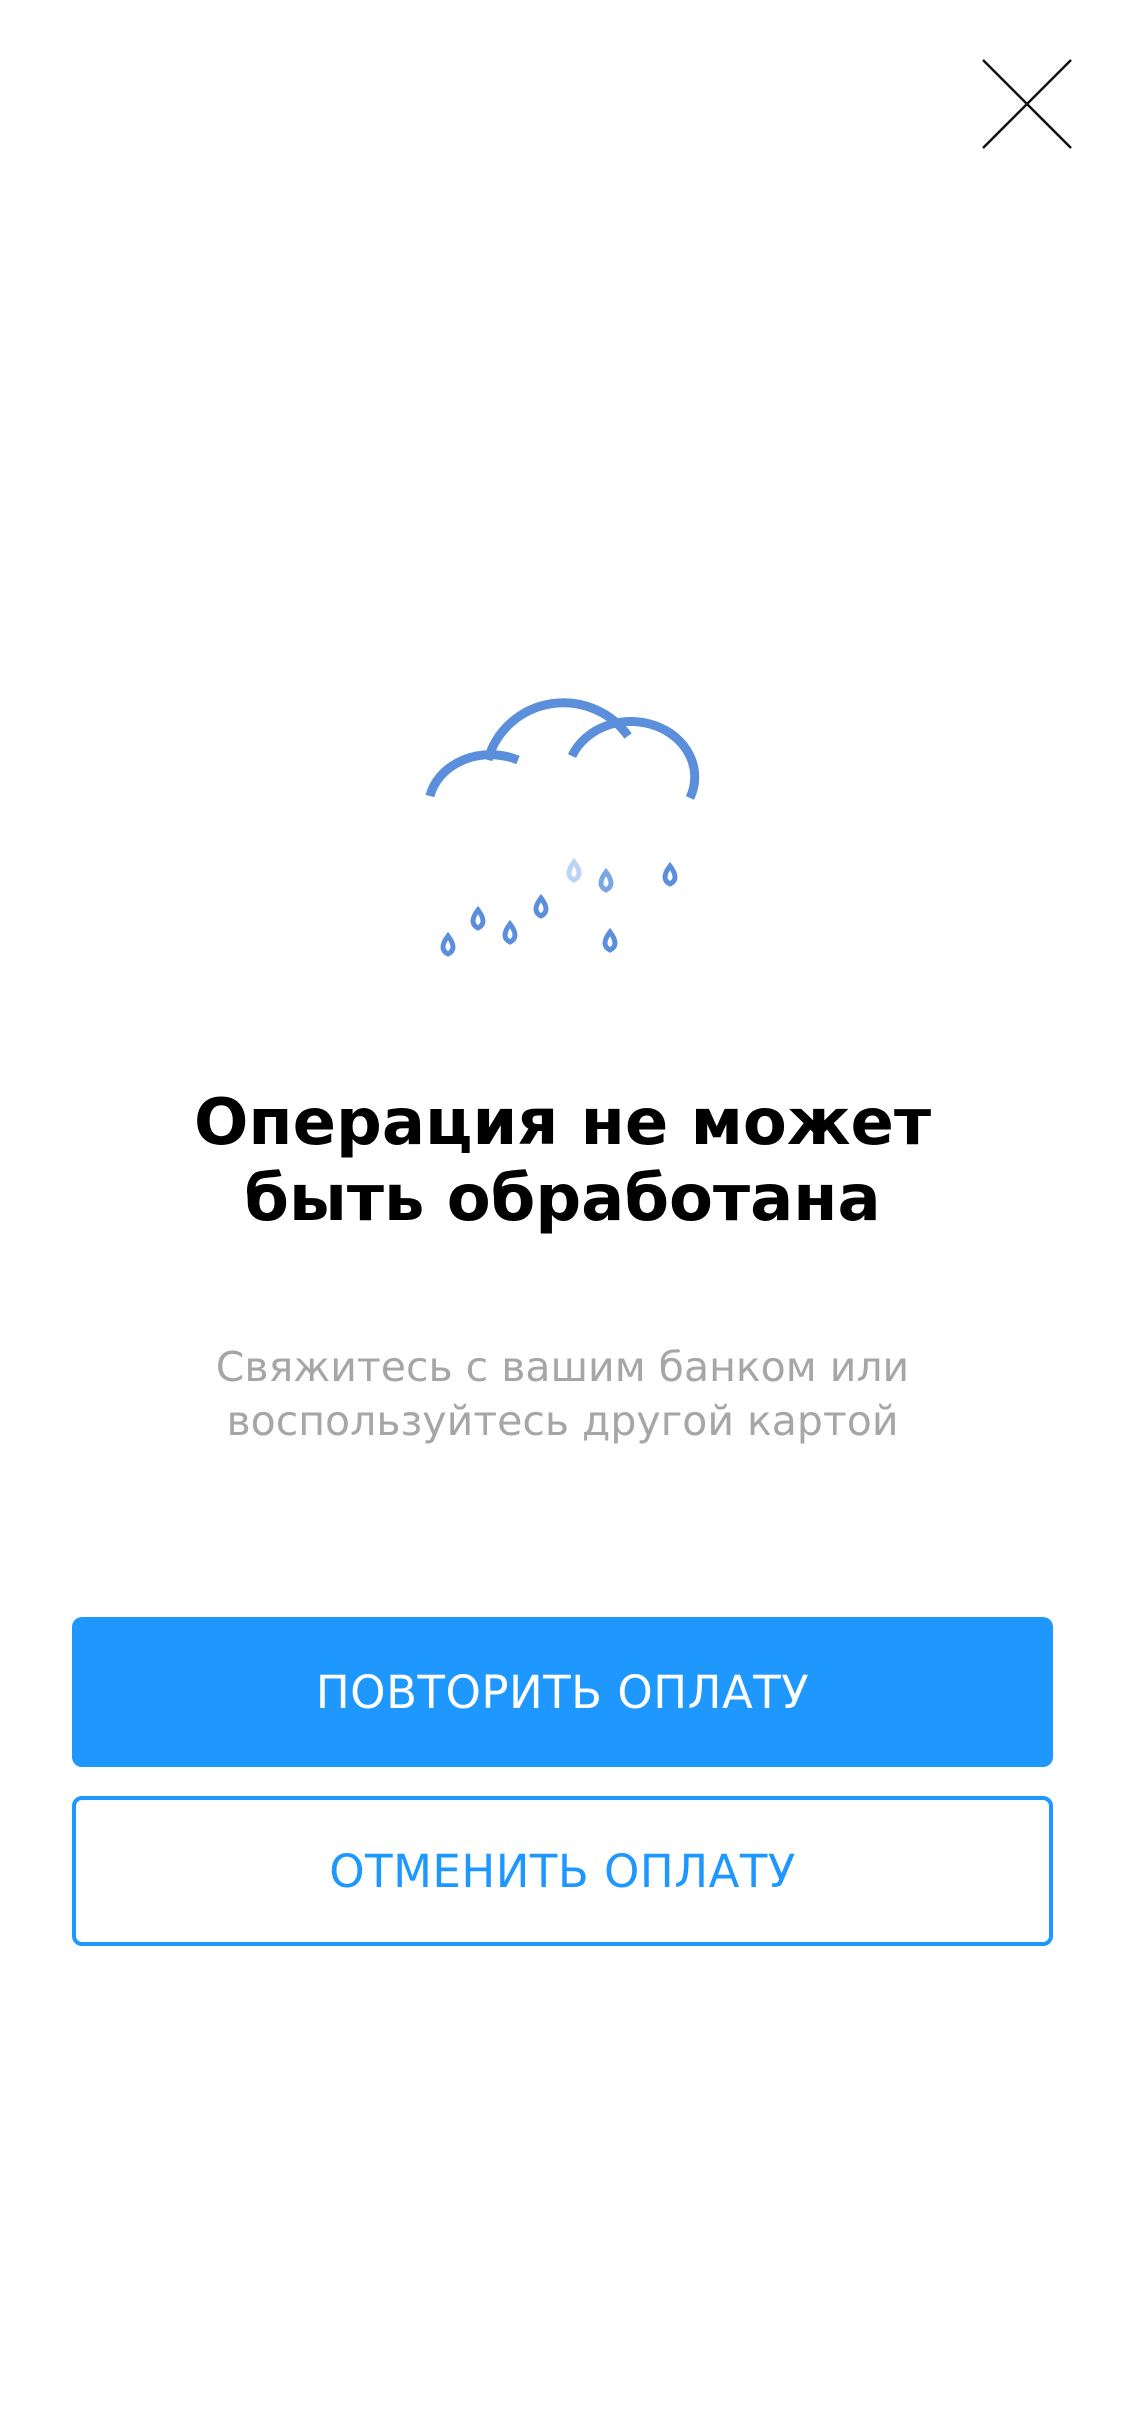 The image size is (1125, 2436). I want to click on cancel-payment-button: ОТМЕНИТЬ ОПЛАТУ, so click(562, 1871).